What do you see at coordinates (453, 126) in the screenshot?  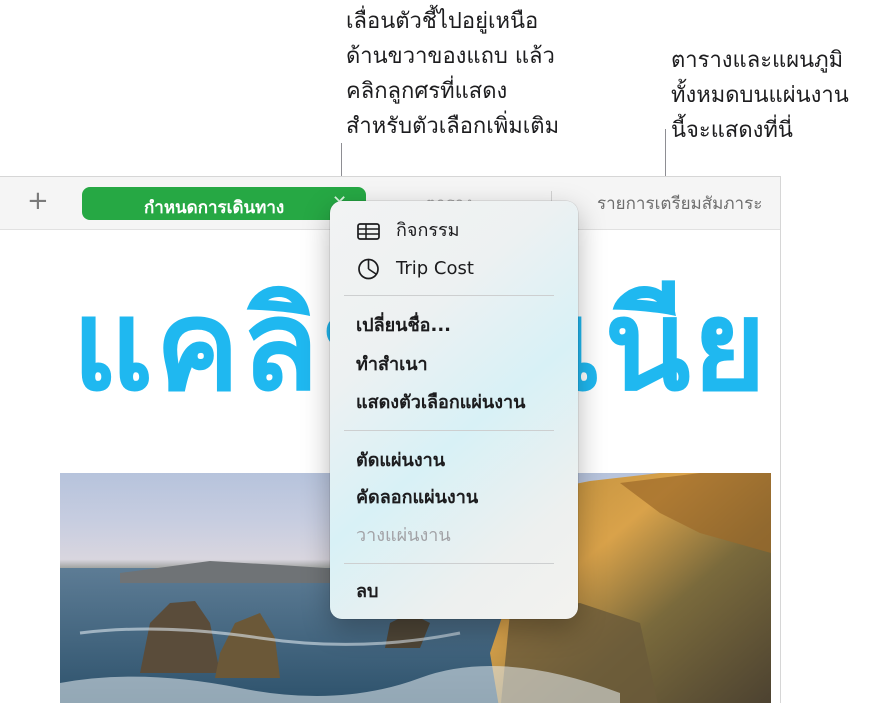 I see `callout-line: สำหรับตัวเลือกเพิ่มเติม` at bounding box center [453, 126].